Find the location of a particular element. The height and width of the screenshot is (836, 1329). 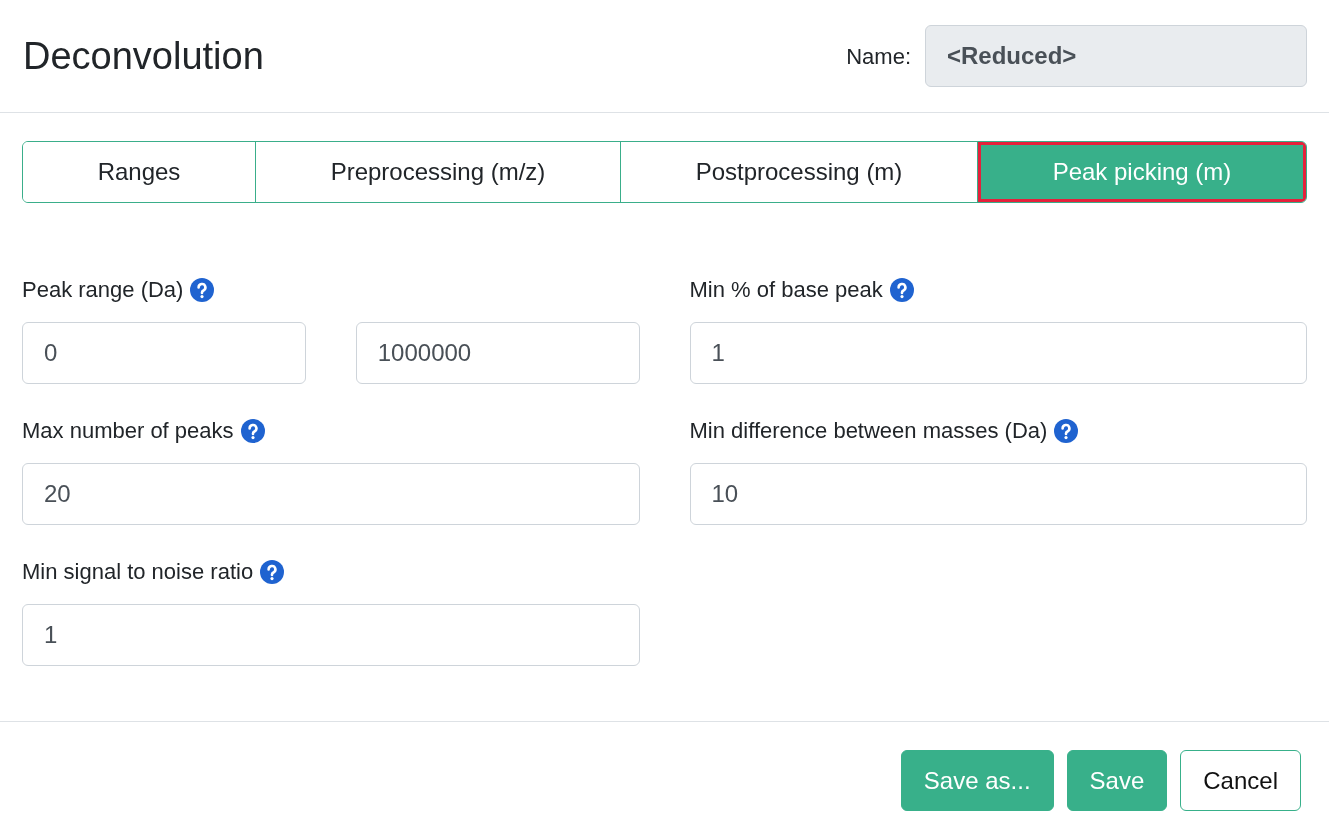

input-field: 20 is located at coordinates (331, 494).